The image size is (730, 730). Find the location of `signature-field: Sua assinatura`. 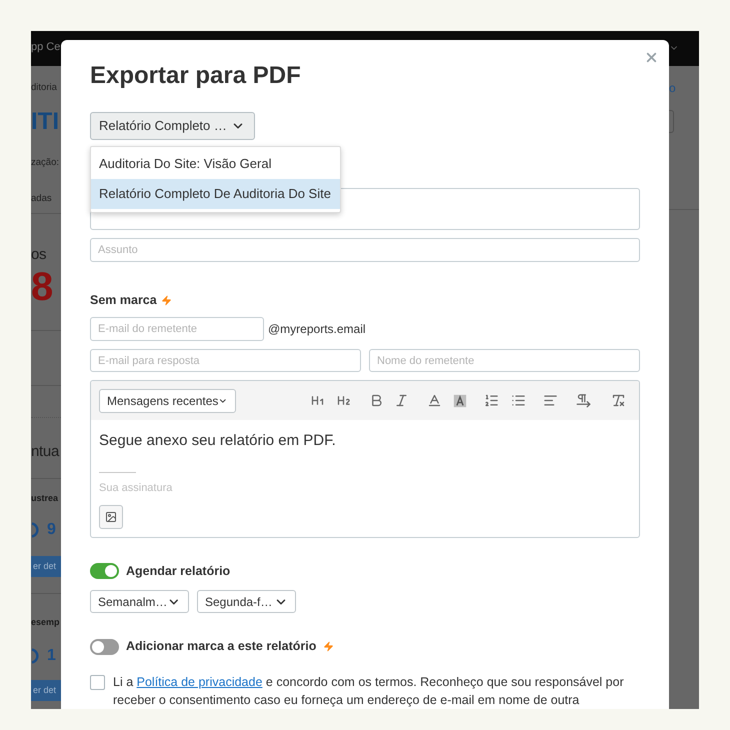

signature-field: Sua assinatura is located at coordinates (179, 488).